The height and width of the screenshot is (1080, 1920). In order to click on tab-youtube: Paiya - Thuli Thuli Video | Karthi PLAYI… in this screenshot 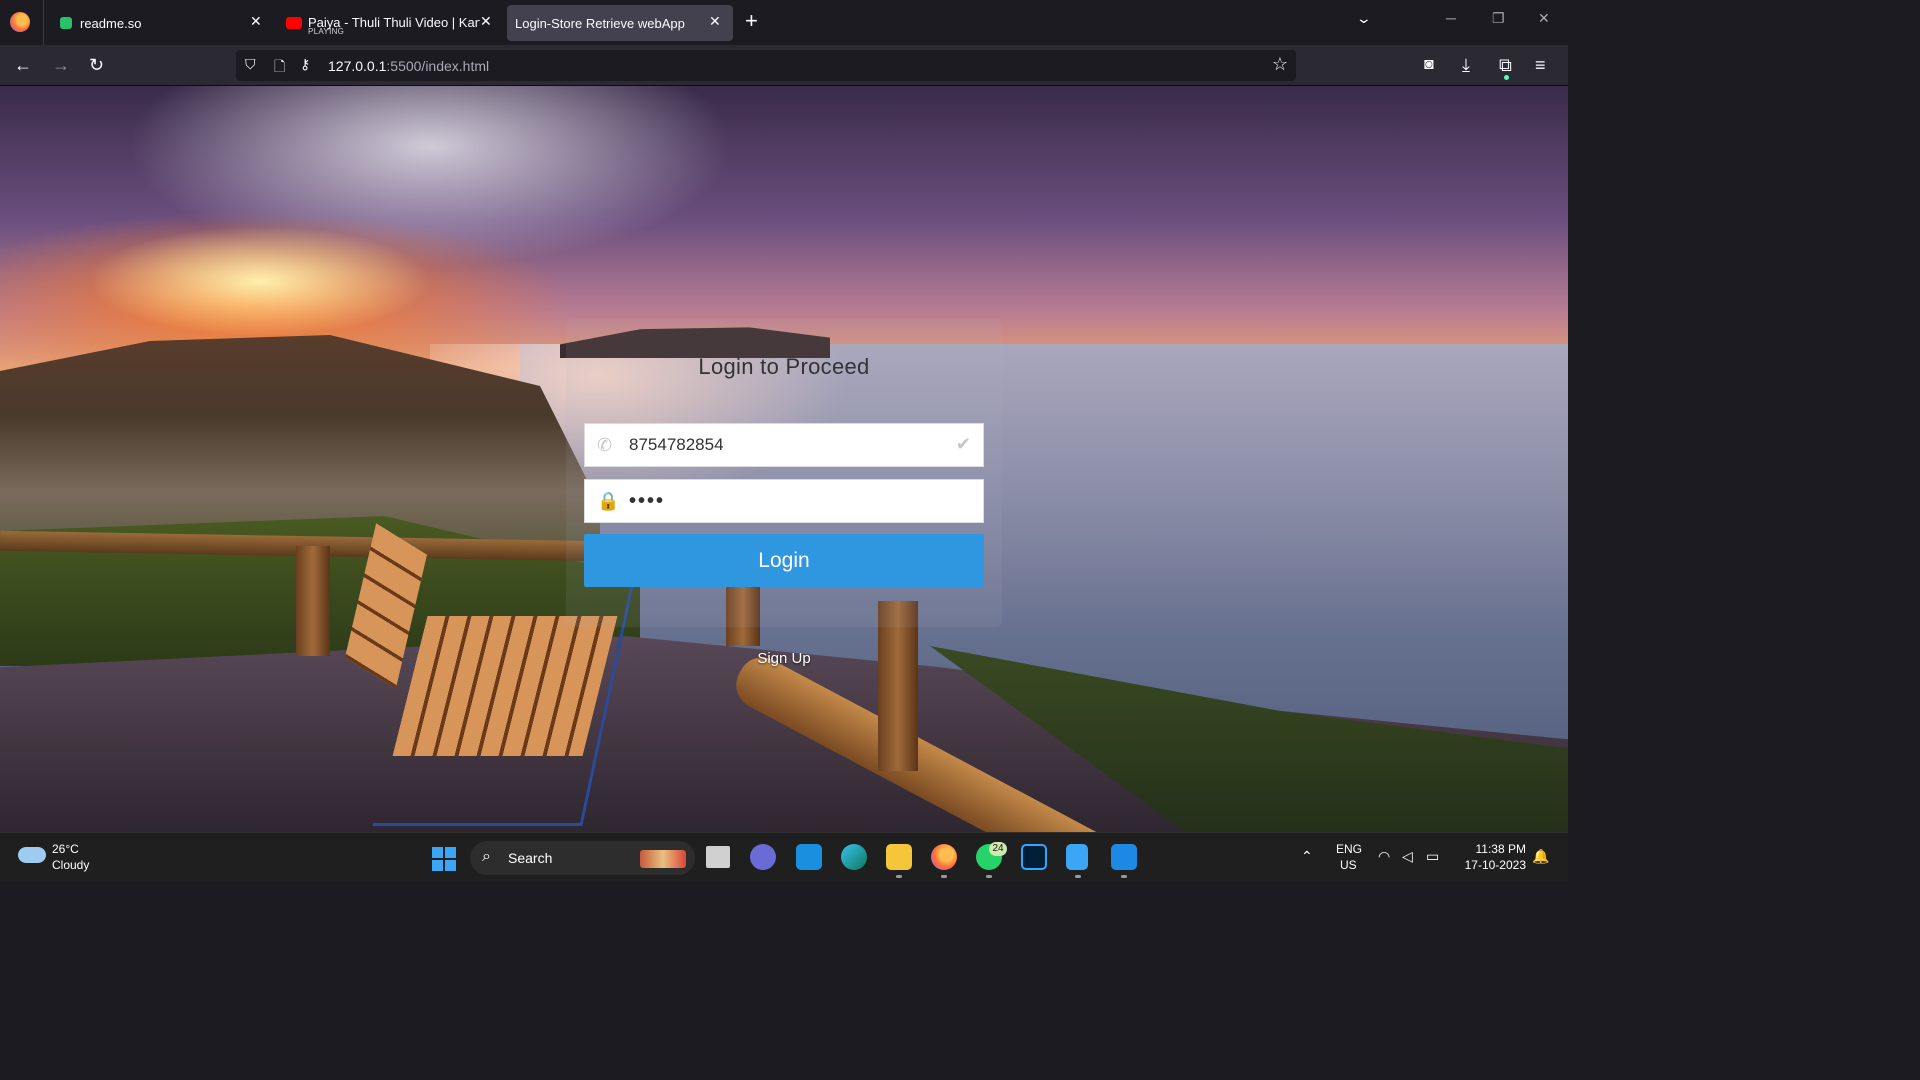, I will do `click(389, 23)`.